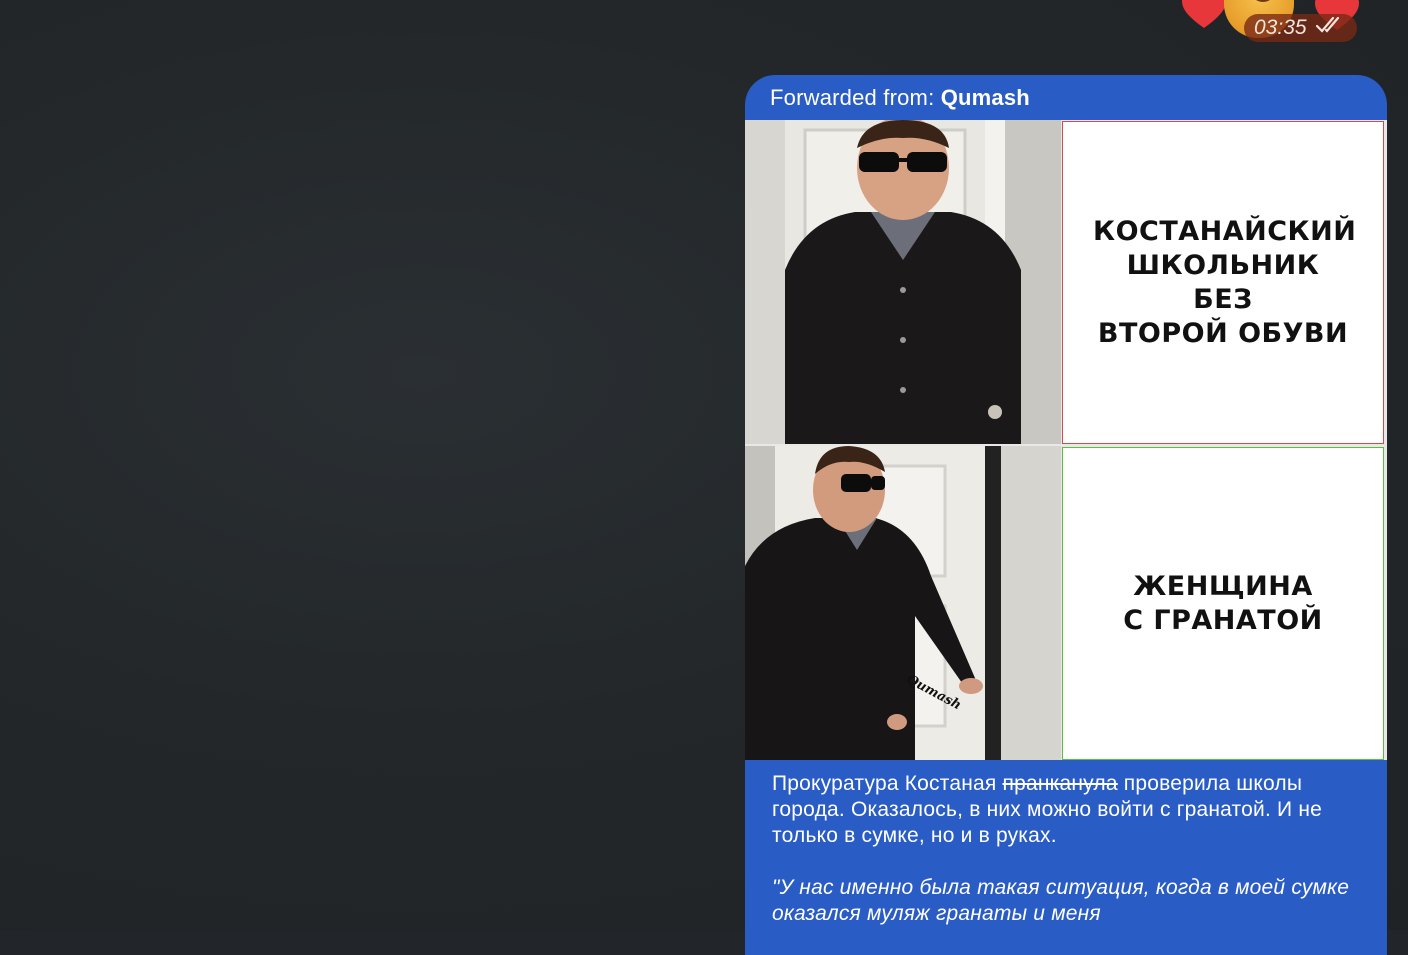 The image size is (1408, 955). I want to click on caption-strikethrough: пранканула, so click(1060, 783).